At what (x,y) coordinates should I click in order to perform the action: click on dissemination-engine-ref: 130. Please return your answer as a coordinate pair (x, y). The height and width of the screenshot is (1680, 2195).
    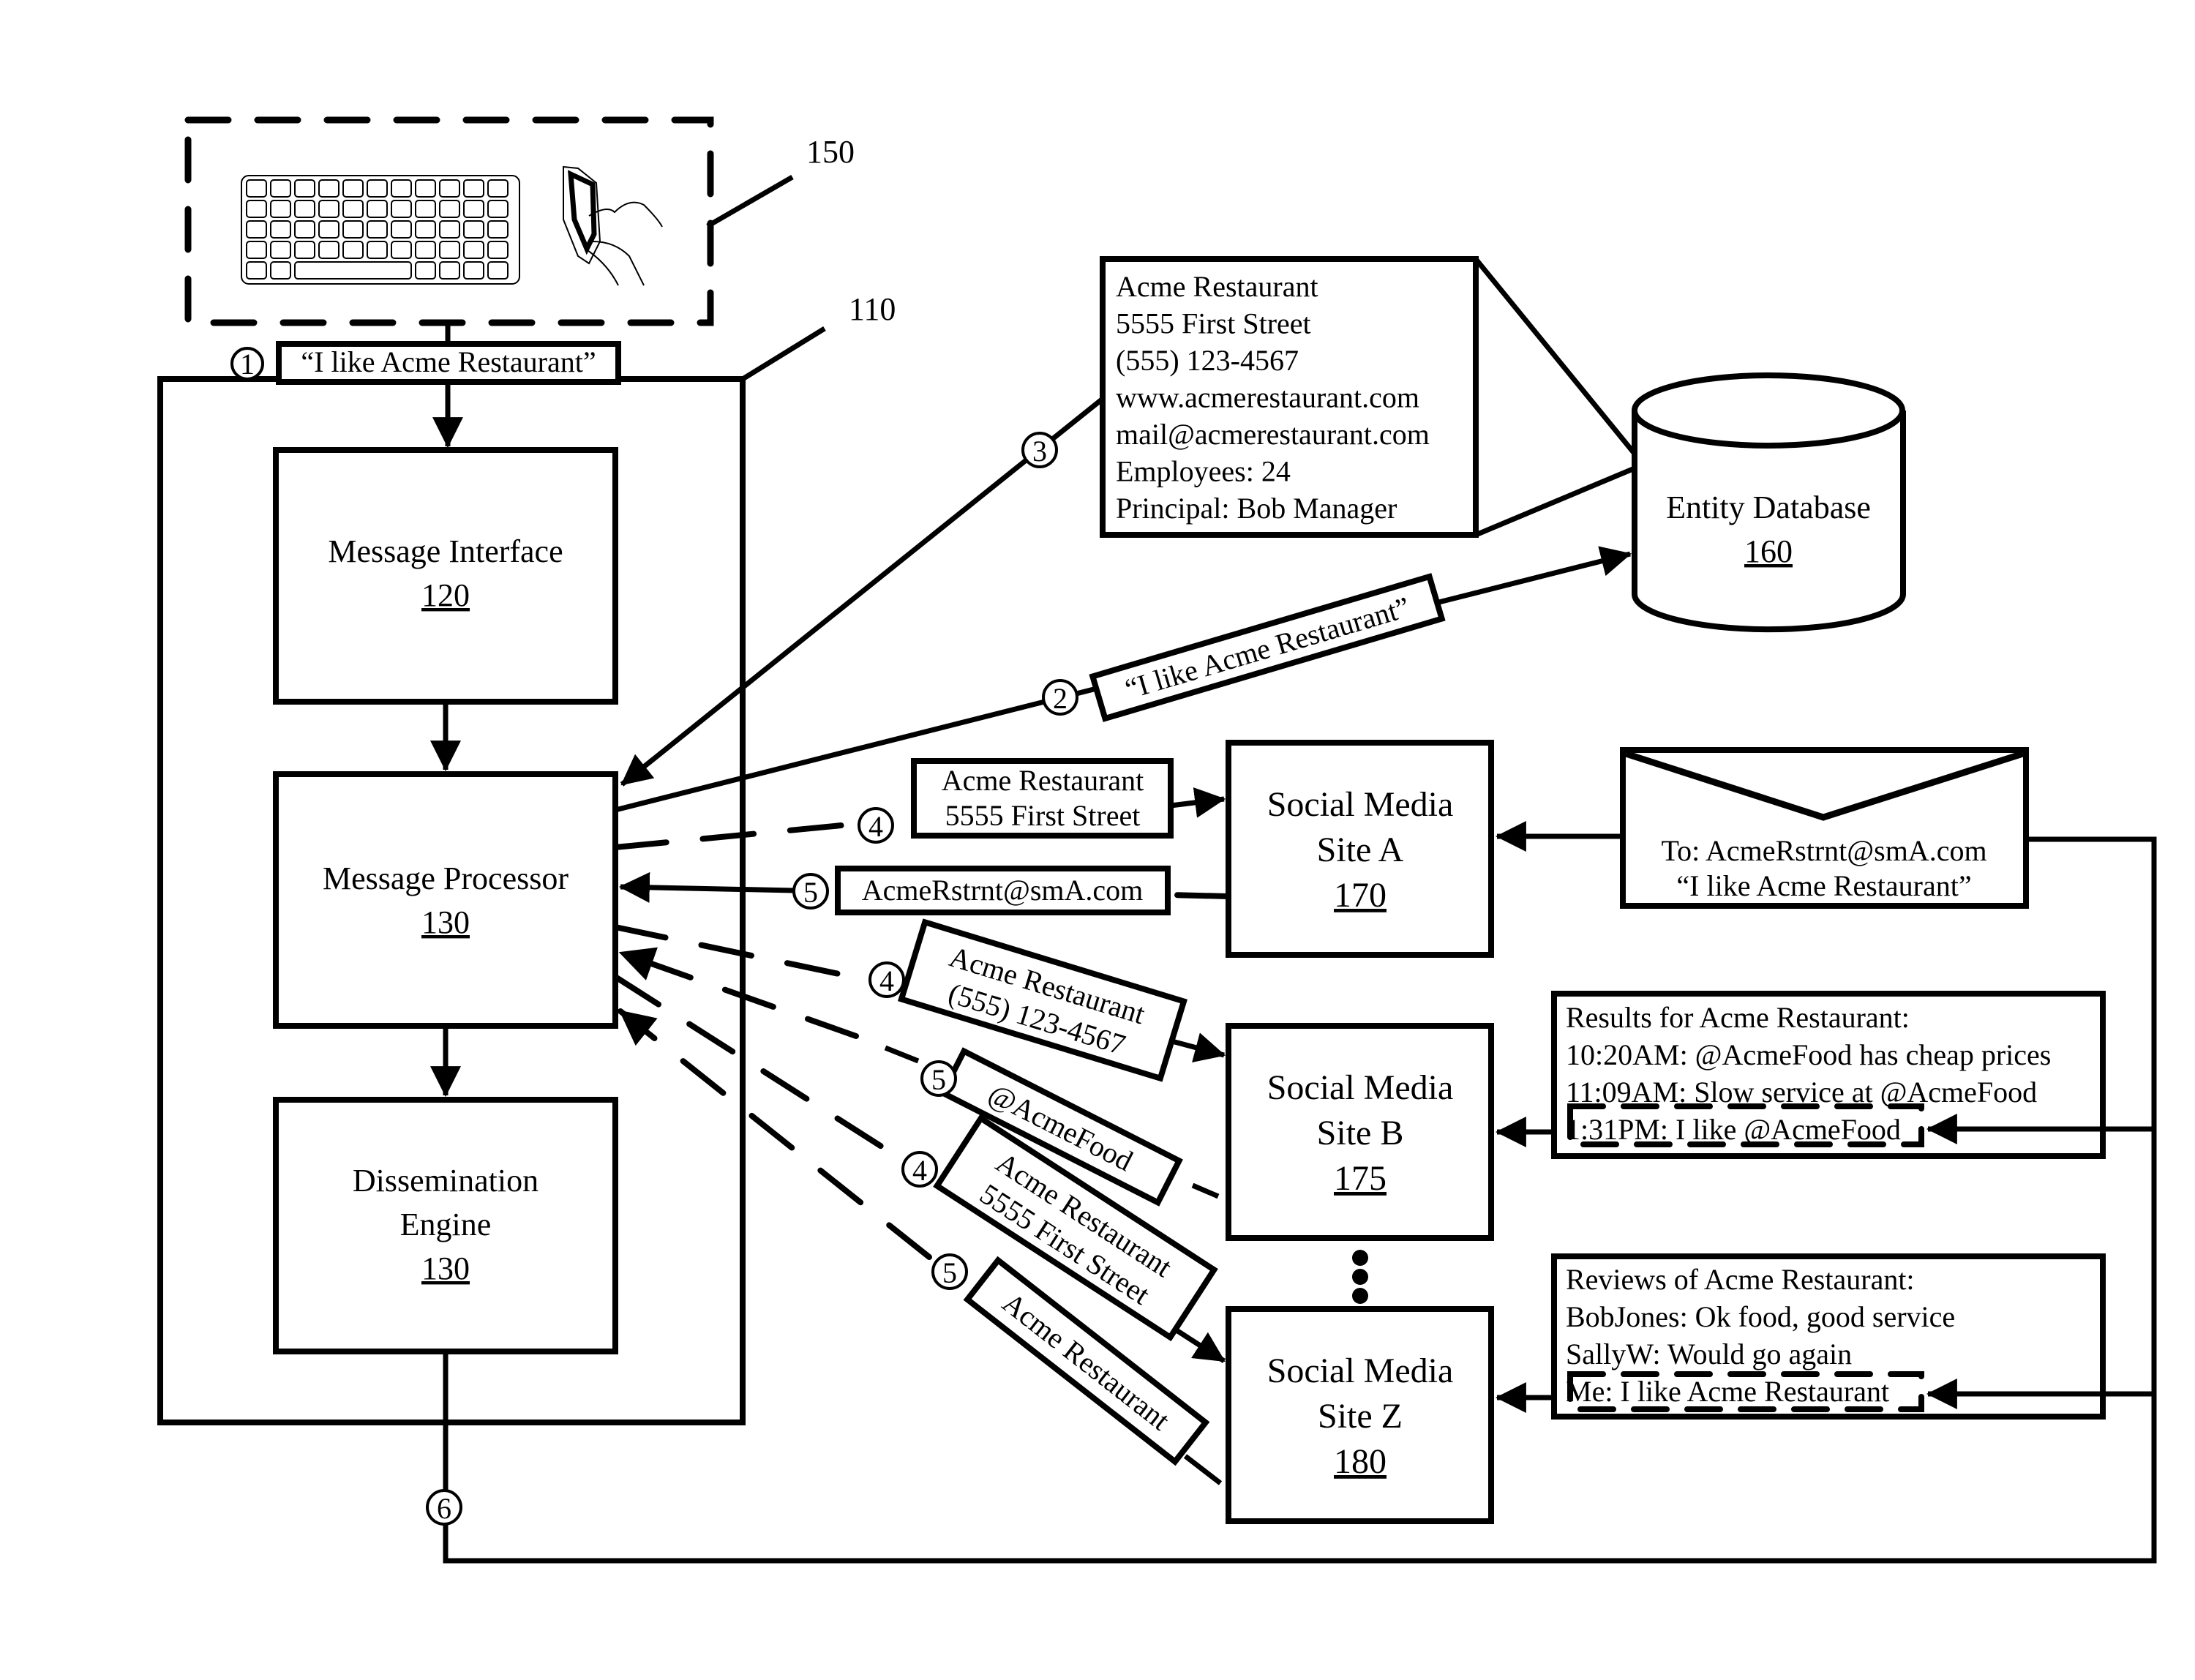
    Looking at the image, I should click on (445, 1268).